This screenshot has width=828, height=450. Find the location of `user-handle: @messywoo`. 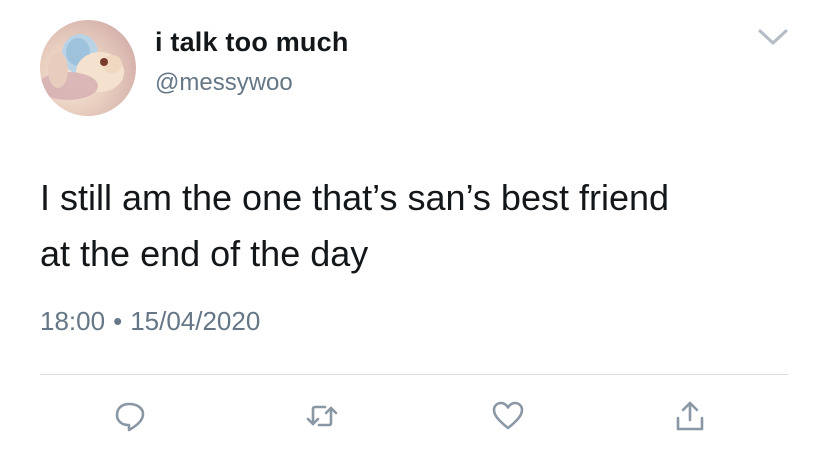

user-handle: @messywoo is located at coordinates (224, 83).